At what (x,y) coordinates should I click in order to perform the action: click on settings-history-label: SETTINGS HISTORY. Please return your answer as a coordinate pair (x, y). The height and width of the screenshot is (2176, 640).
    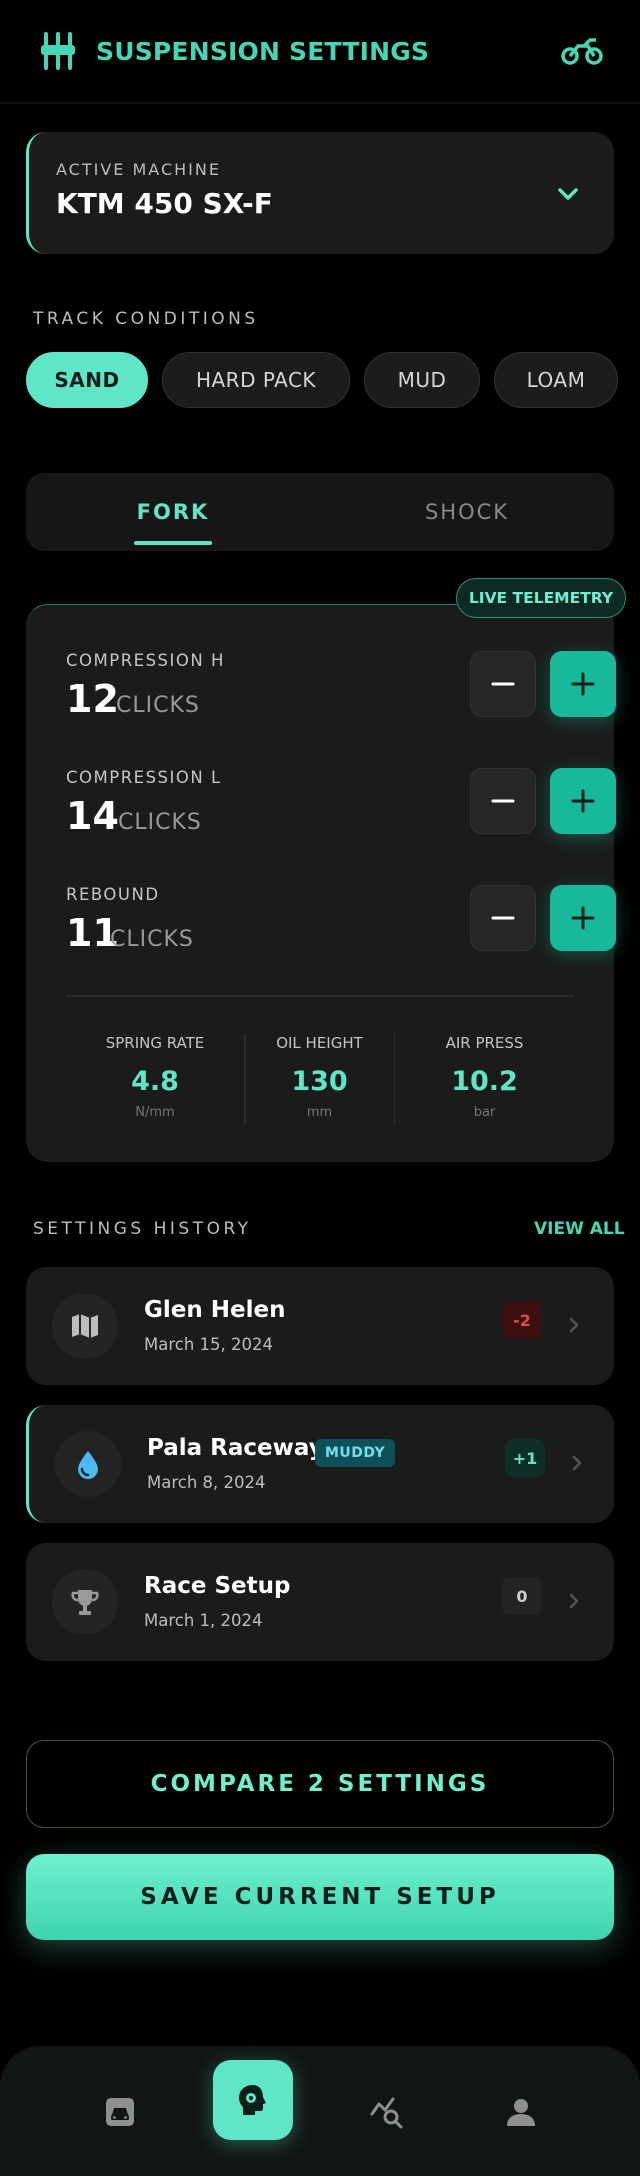
    Looking at the image, I should click on (142, 1229).